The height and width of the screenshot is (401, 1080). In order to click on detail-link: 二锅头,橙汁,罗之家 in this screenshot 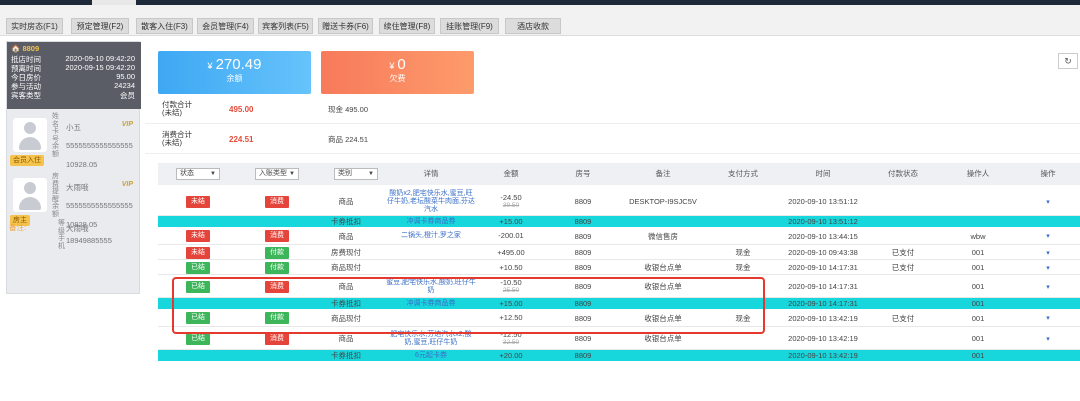, I will do `click(431, 236)`.